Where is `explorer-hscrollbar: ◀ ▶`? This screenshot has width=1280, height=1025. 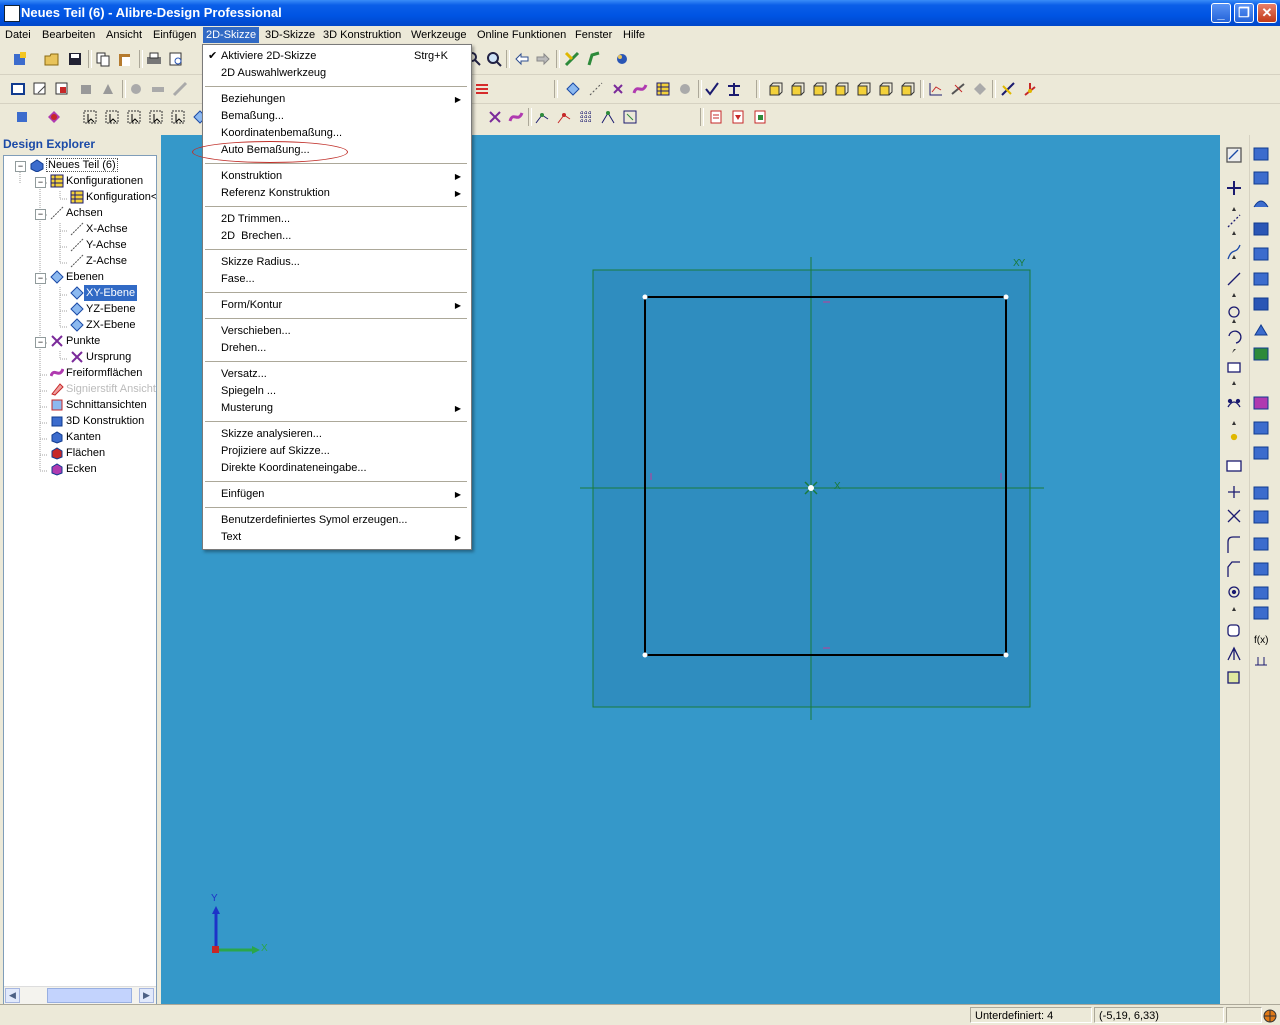
explorer-hscrollbar: ◀ ▶ is located at coordinates (80, 995).